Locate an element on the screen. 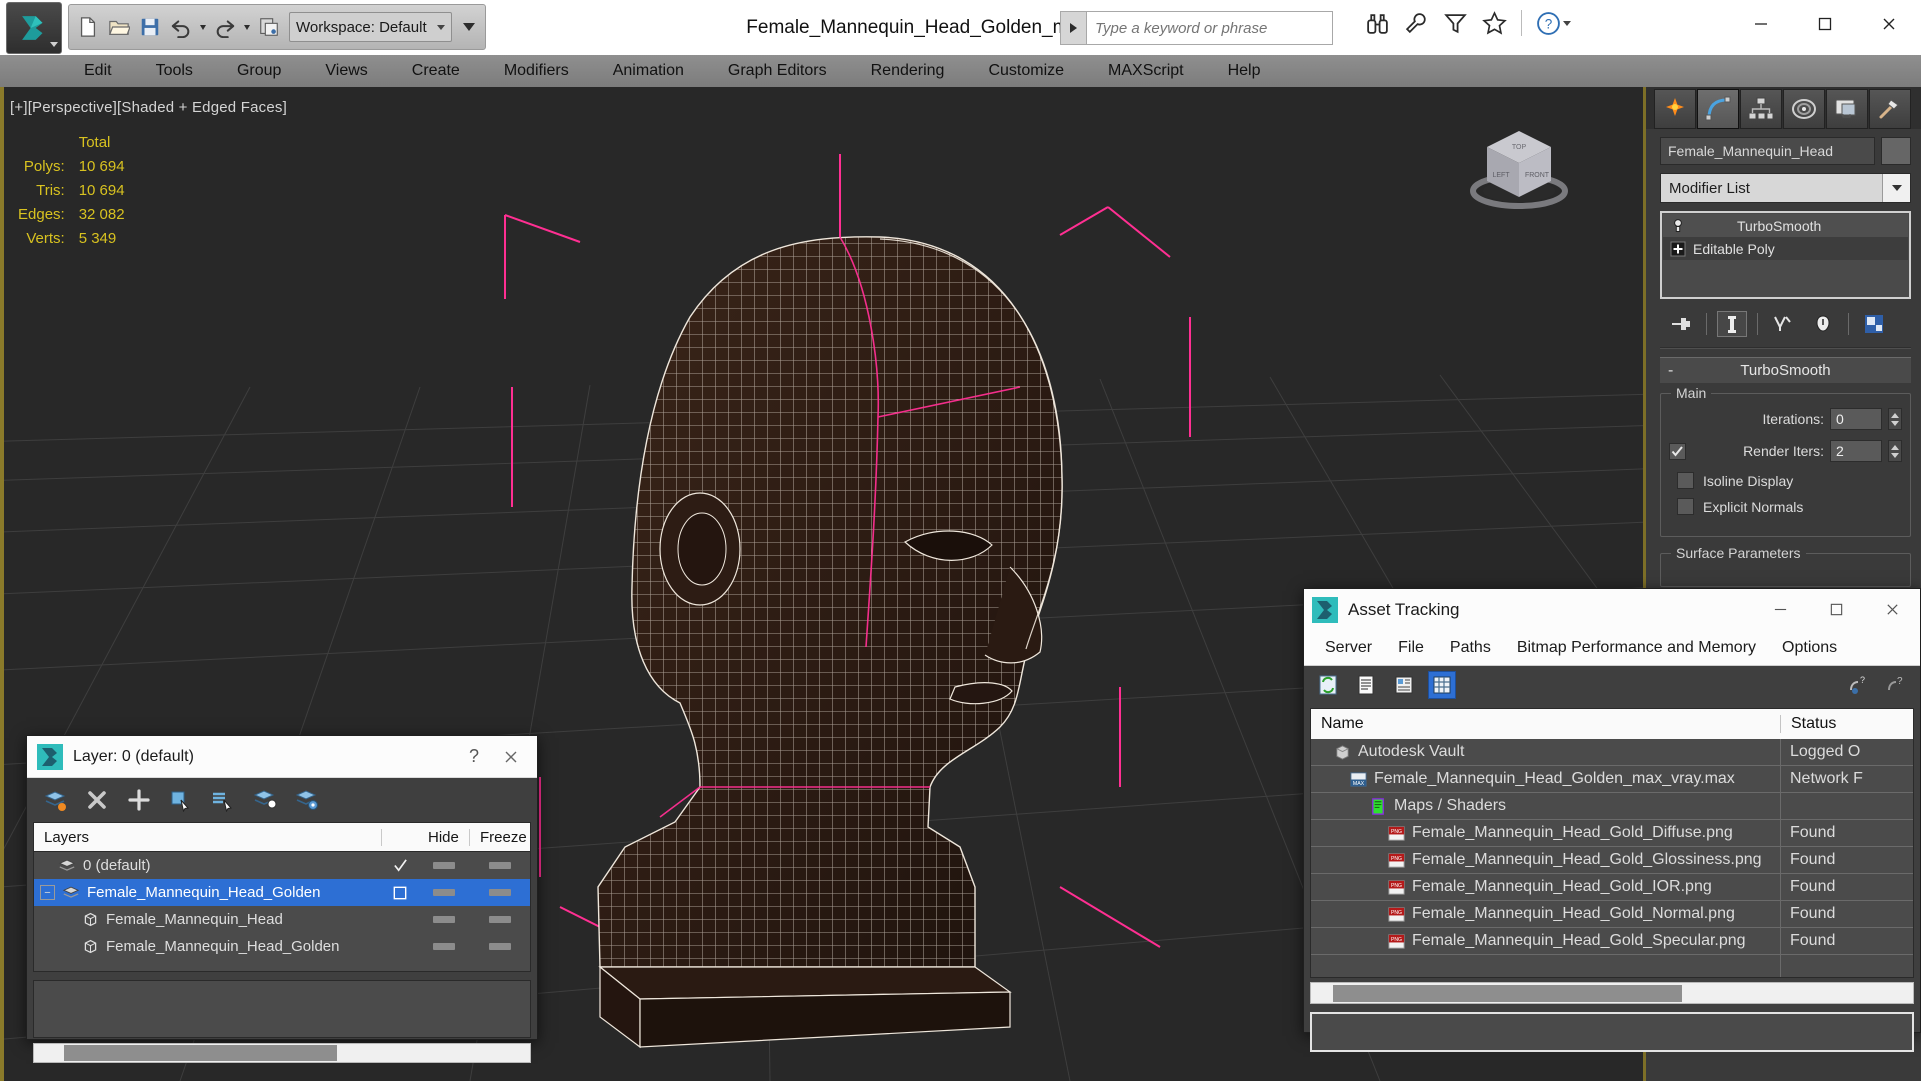 This screenshot has height=1081, width=1921. explicit-normals-checkbox is located at coordinates (1685, 506).